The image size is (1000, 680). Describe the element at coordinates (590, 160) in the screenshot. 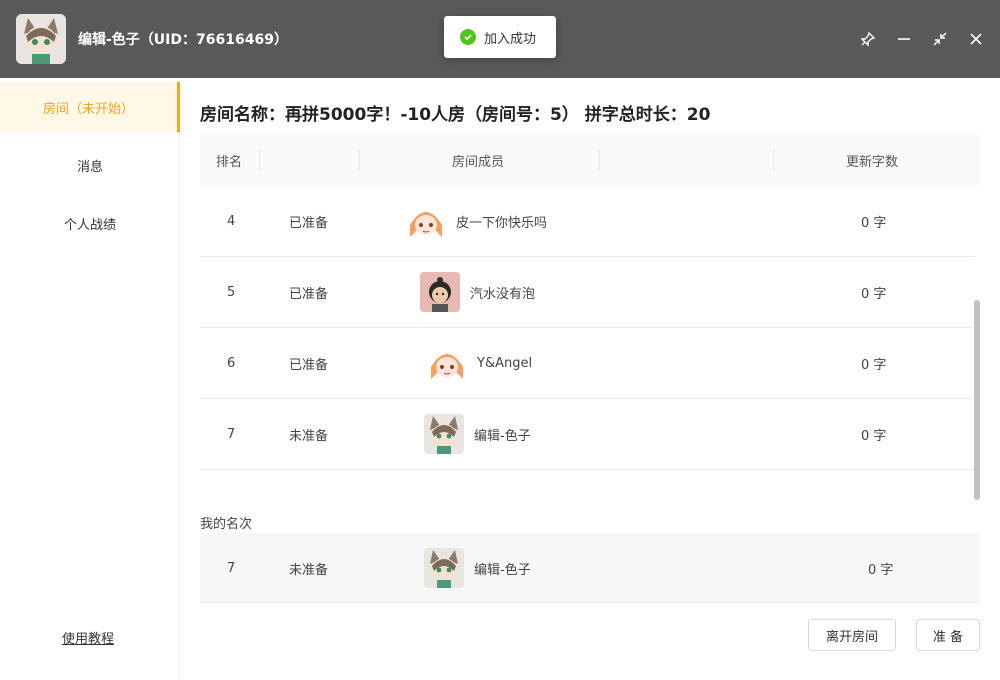

I see `table-header: 排名 房间成员 更新字数` at that location.